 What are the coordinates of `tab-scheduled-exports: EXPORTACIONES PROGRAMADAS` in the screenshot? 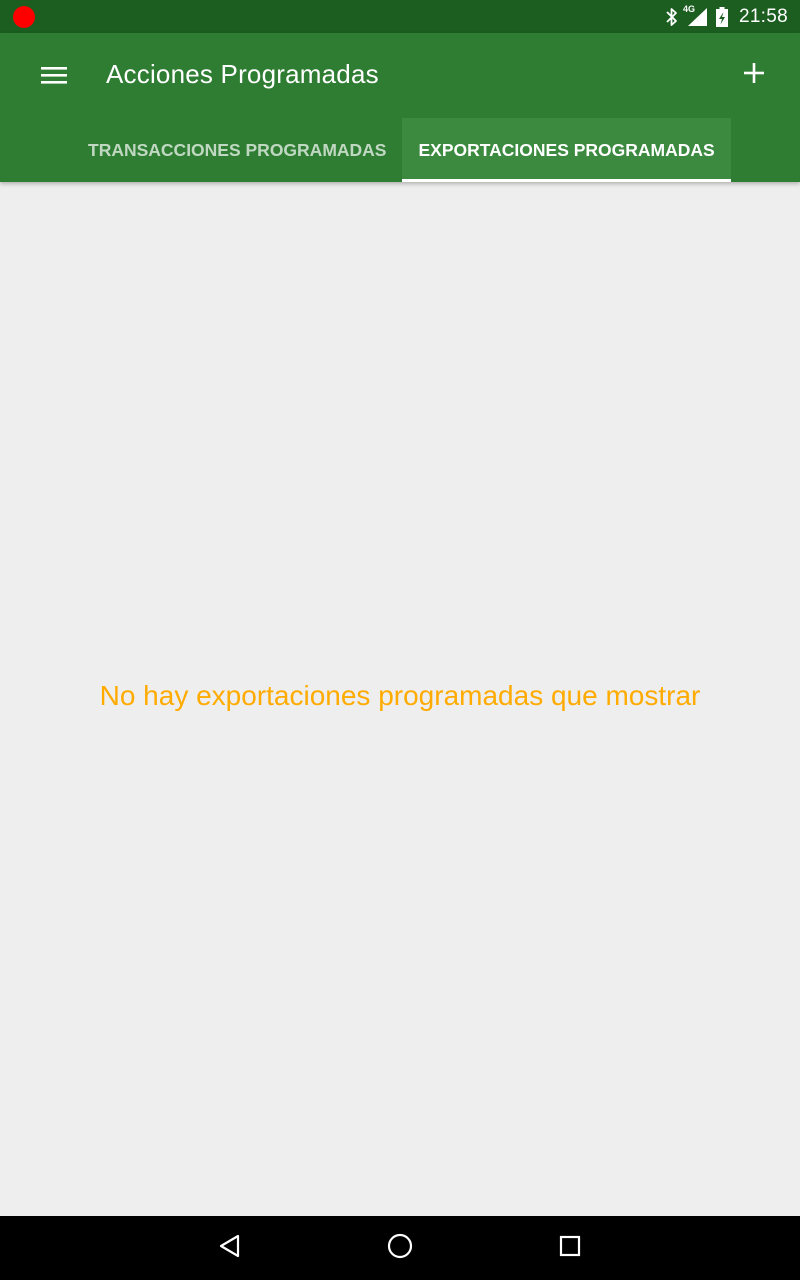 It's located at (566, 150).